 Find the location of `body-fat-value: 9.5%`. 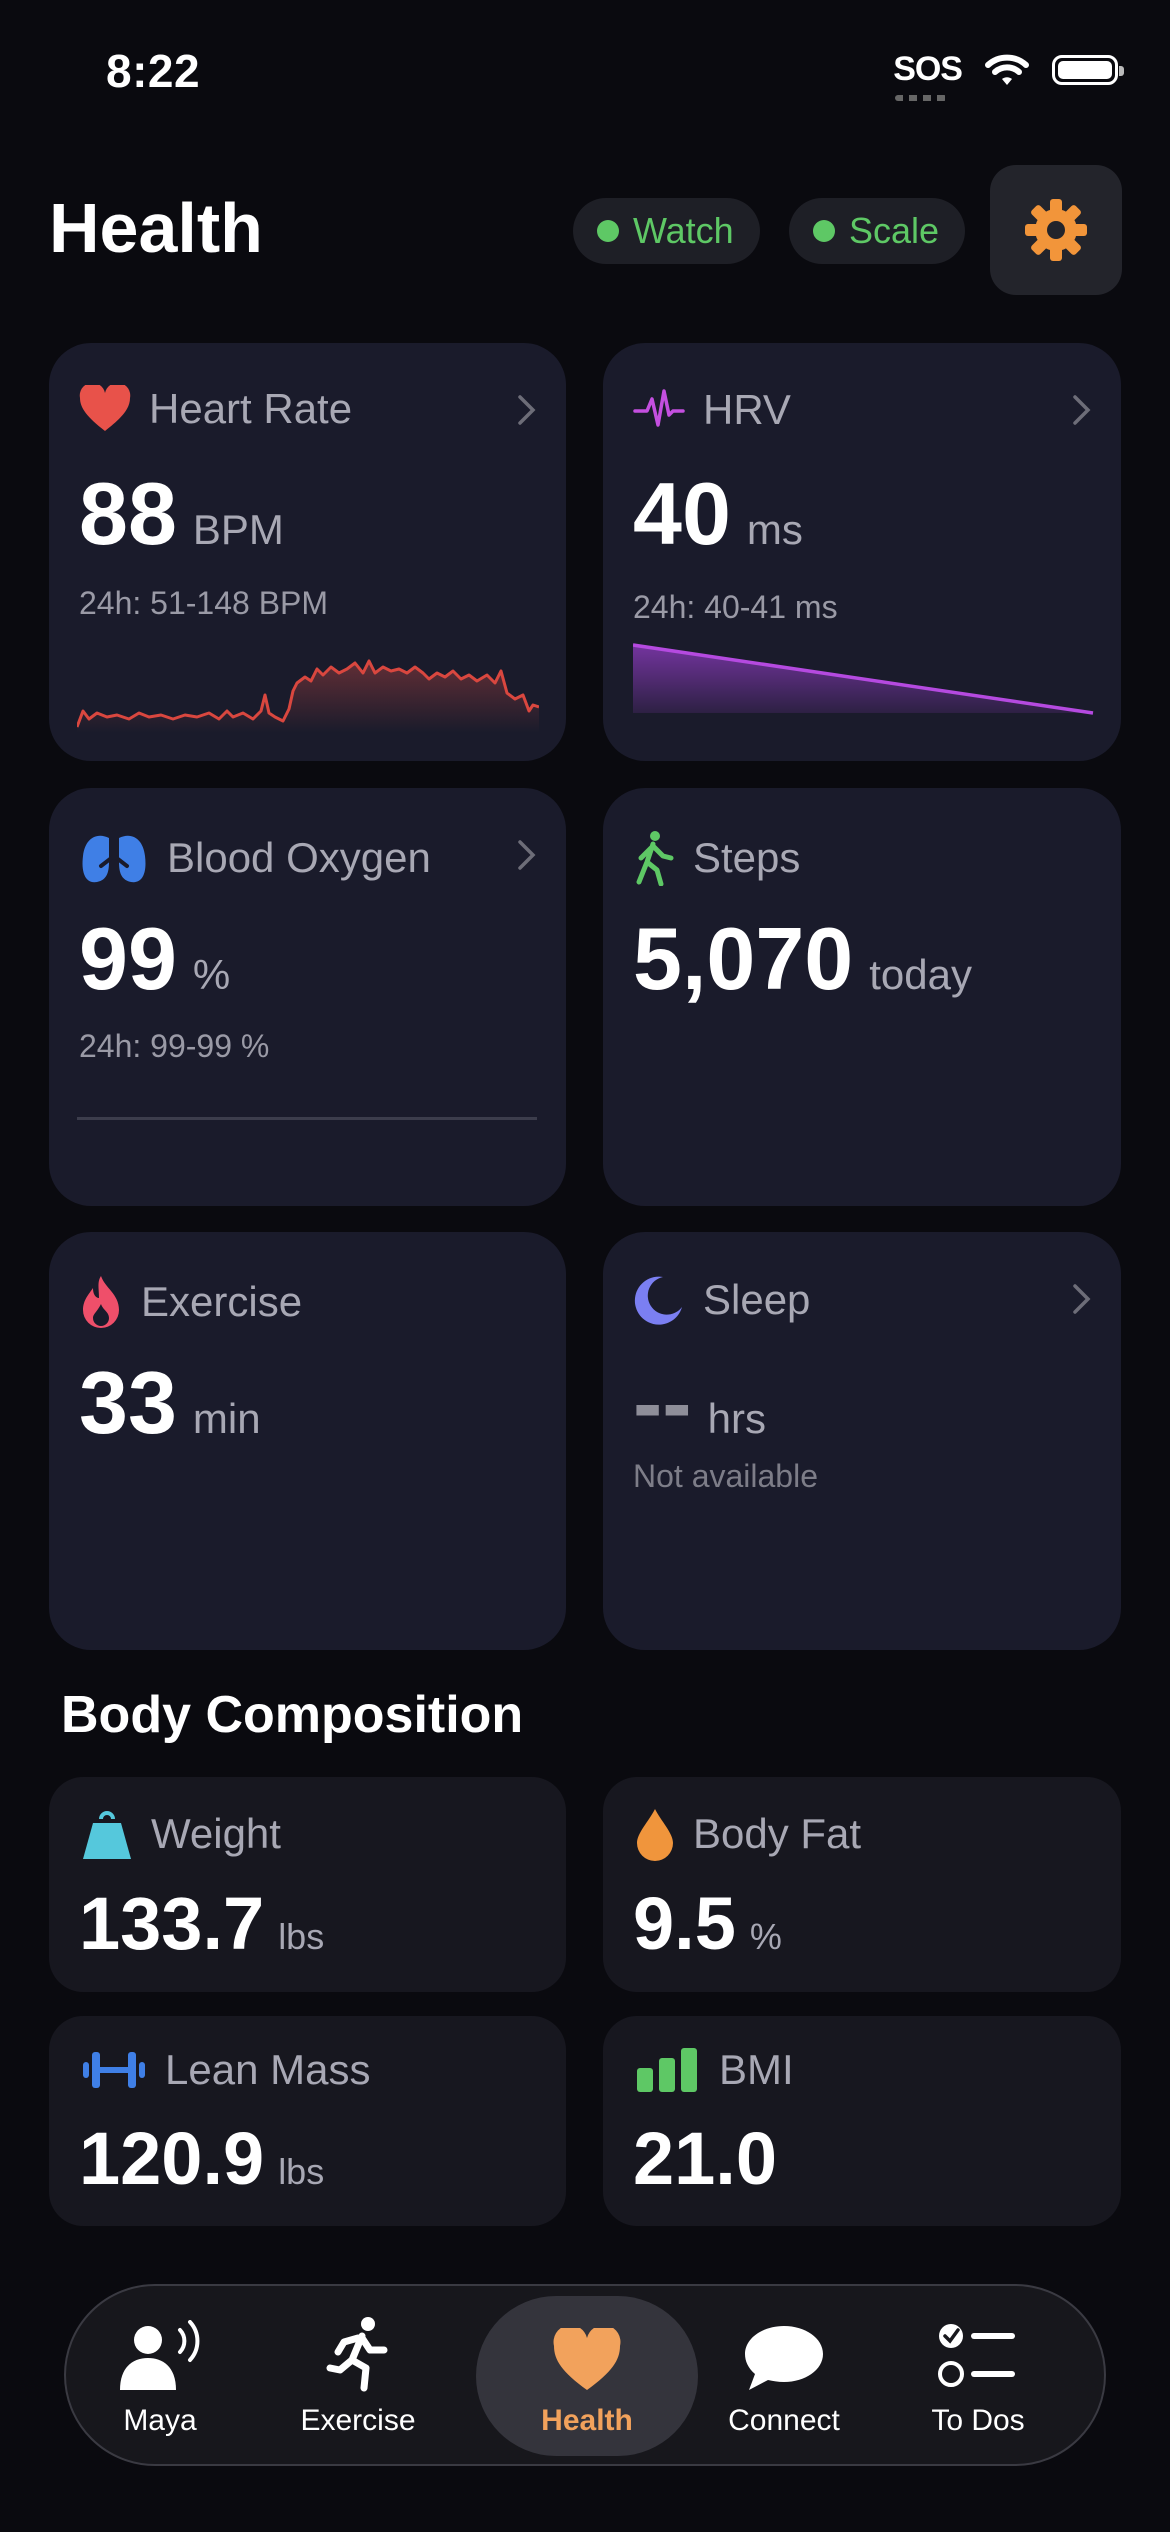

body-fat-value: 9.5% is located at coordinates (707, 1923).